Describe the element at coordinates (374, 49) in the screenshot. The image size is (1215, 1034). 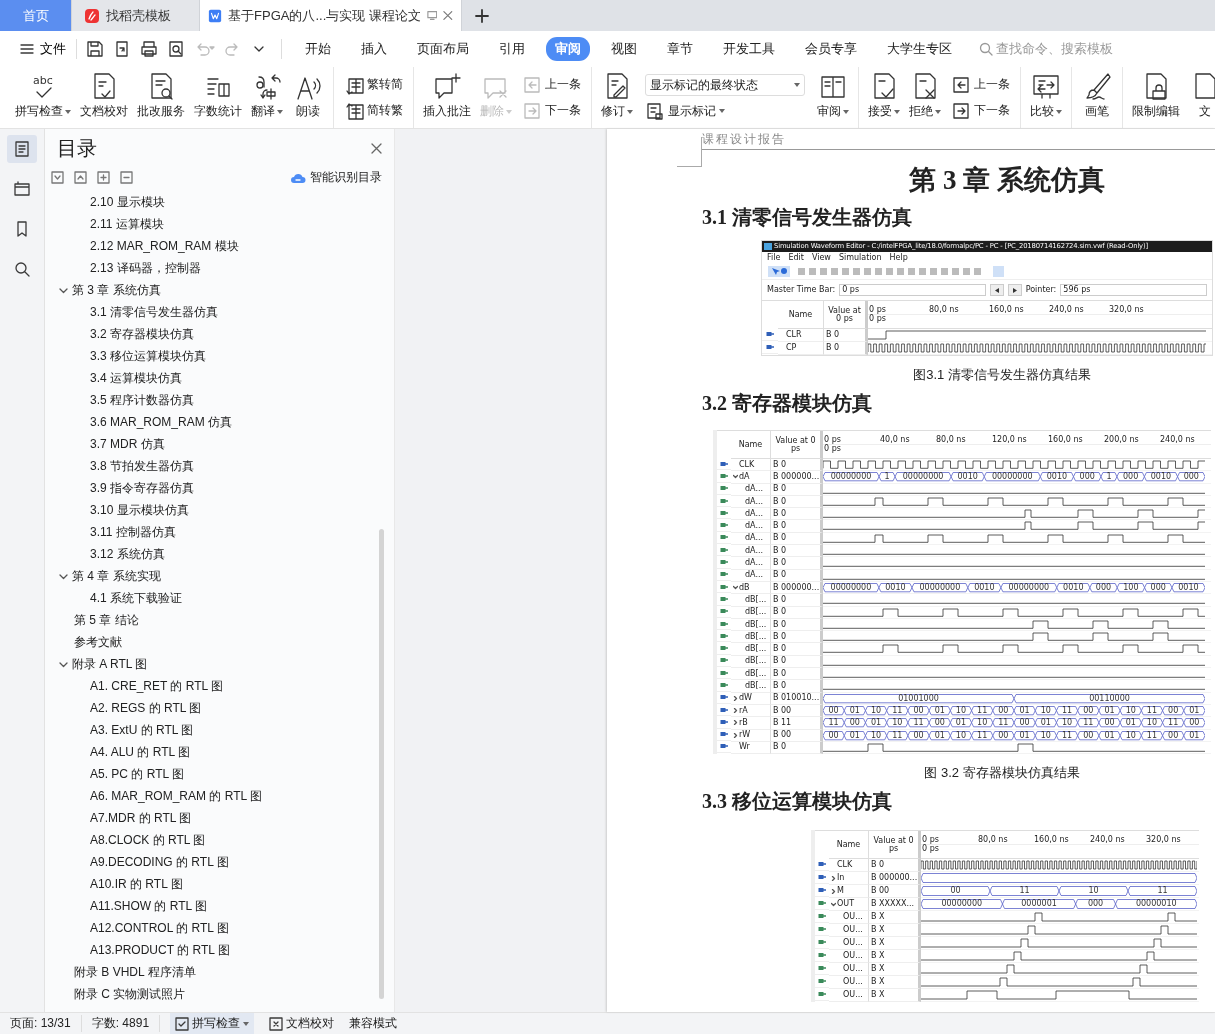
I see `ribbon-tab: 插入` at that location.